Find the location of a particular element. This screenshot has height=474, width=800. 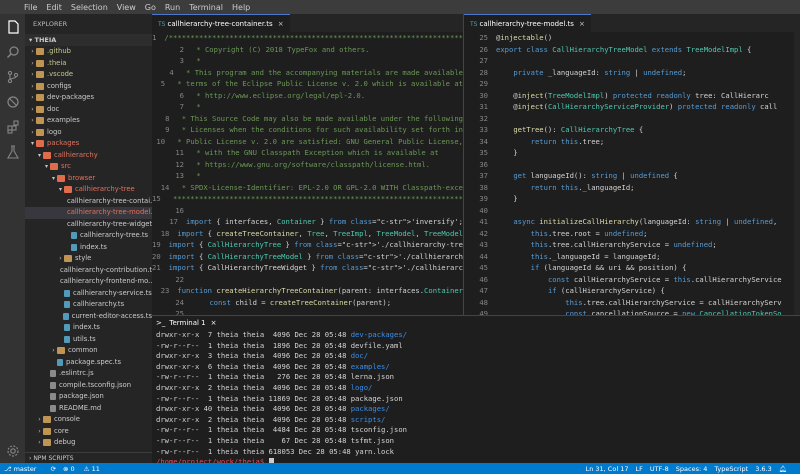

npm-scripts-section: › NPM SCRIPTS is located at coordinates (88, 457).